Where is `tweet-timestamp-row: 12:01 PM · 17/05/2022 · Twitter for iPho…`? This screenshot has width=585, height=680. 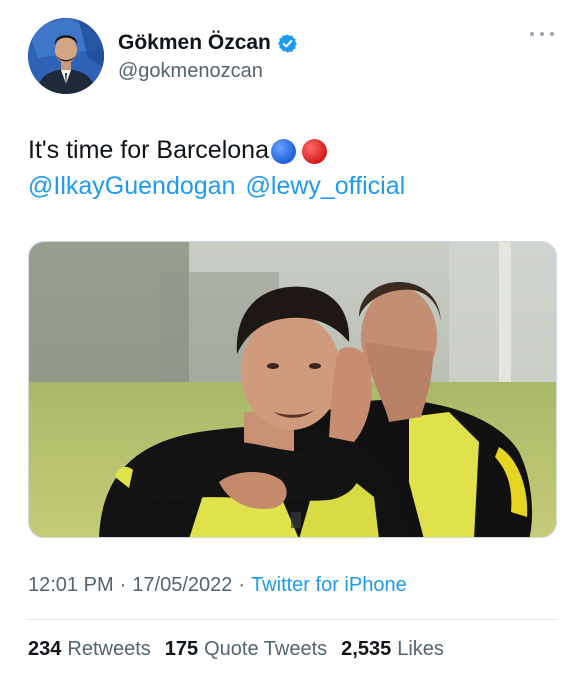
tweet-timestamp-row: 12:01 PM · 17/05/2022 · Twitter for iPho… is located at coordinates (217, 585).